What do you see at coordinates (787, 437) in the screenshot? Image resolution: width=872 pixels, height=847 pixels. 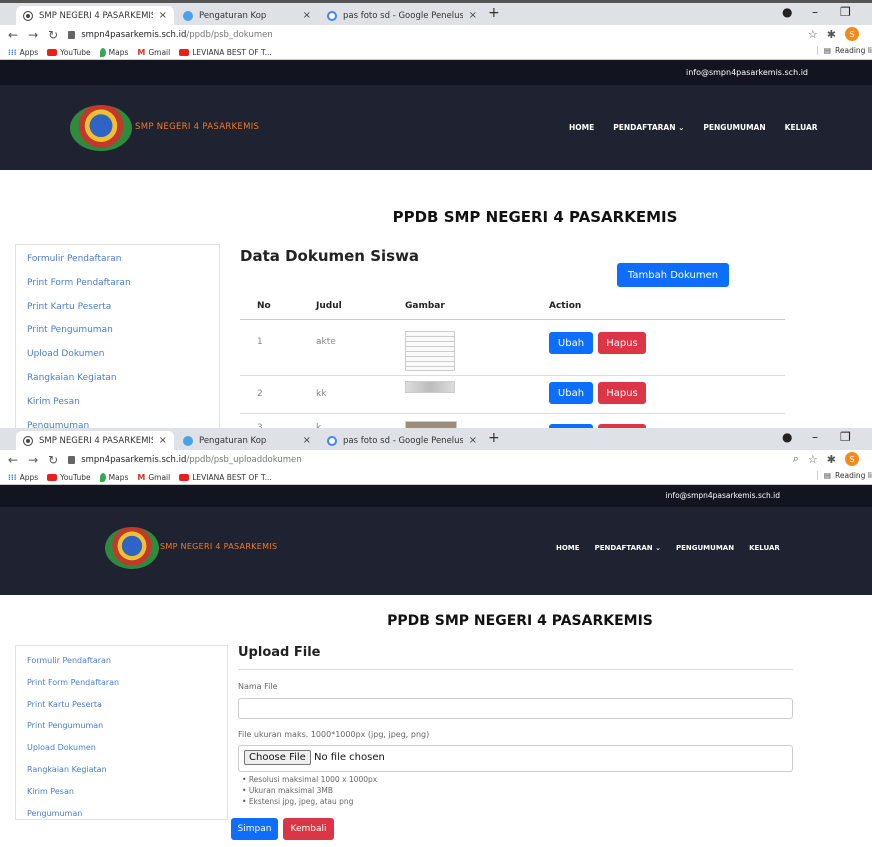 I see `record-indicator-icon: ●` at bounding box center [787, 437].